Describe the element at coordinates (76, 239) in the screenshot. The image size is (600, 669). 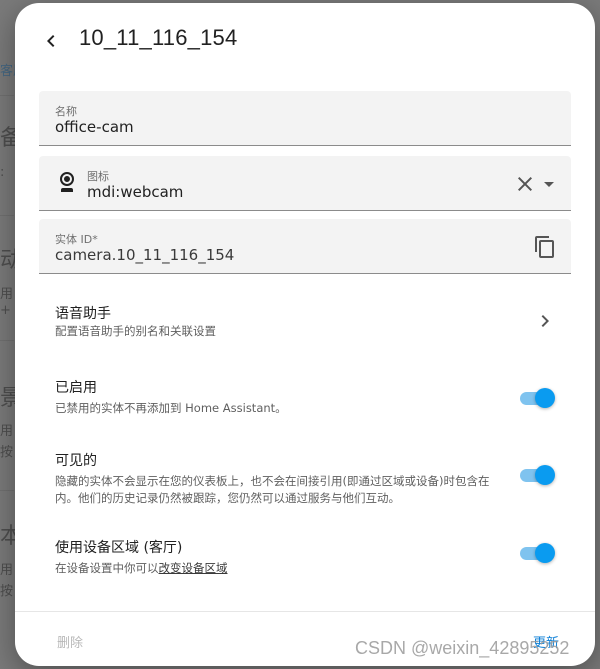
I see `entity-id-label: 实体 ID*` at that location.